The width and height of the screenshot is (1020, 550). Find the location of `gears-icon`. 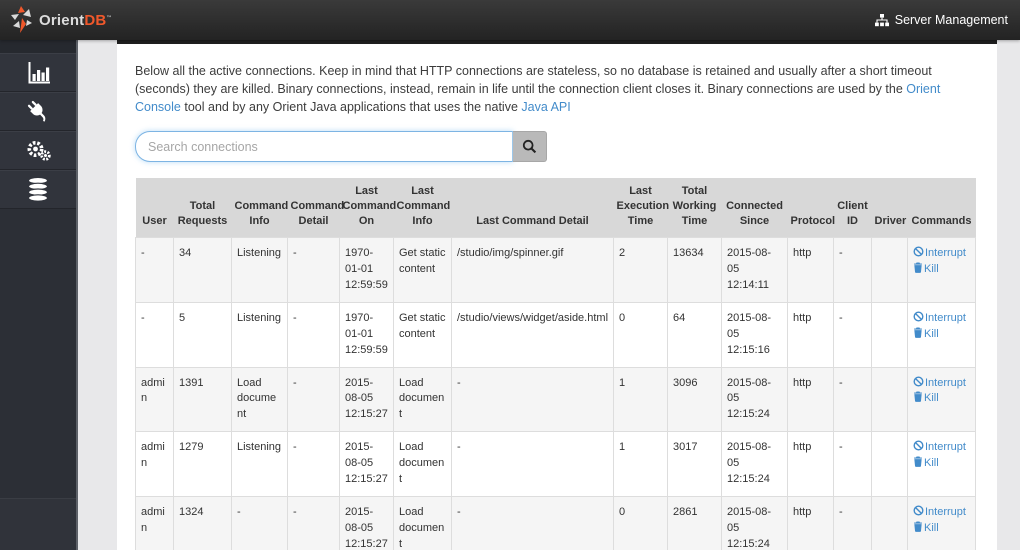

gears-icon is located at coordinates (39, 151).